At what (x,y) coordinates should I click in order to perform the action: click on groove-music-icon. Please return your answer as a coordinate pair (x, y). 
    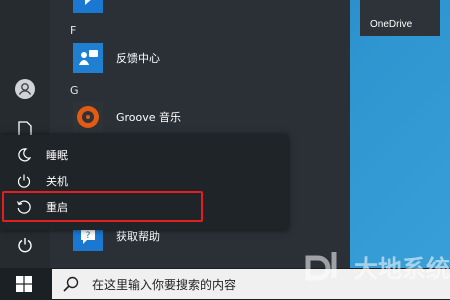
    Looking at the image, I should click on (88, 117).